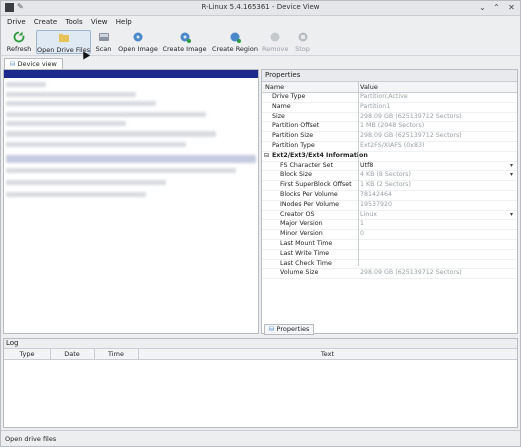 Image resolution: width=521 pixels, height=447 pixels. I want to click on col-value: Value, so click(369, 87).